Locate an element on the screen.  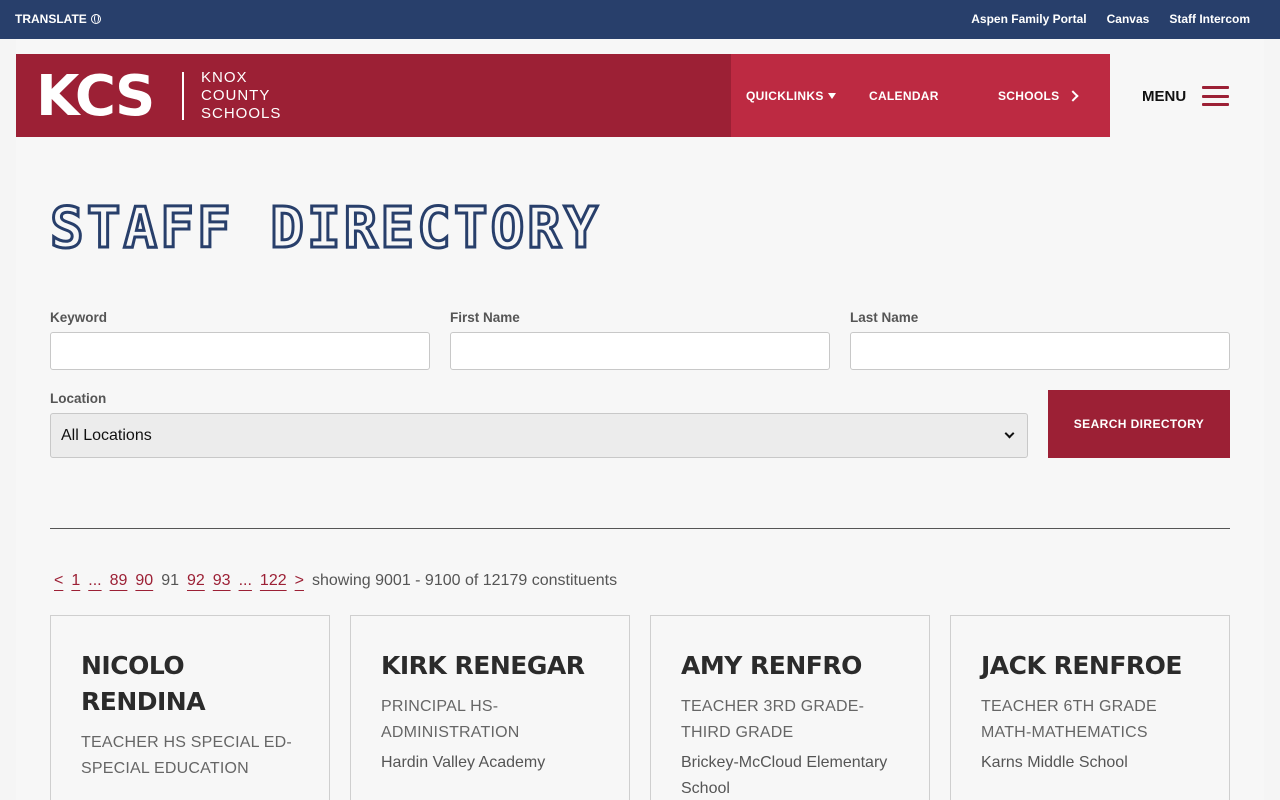
staff-title: TEACHER 6TH GRADE MATH-MATHEMATICS is located at coordinates (1069, 719).